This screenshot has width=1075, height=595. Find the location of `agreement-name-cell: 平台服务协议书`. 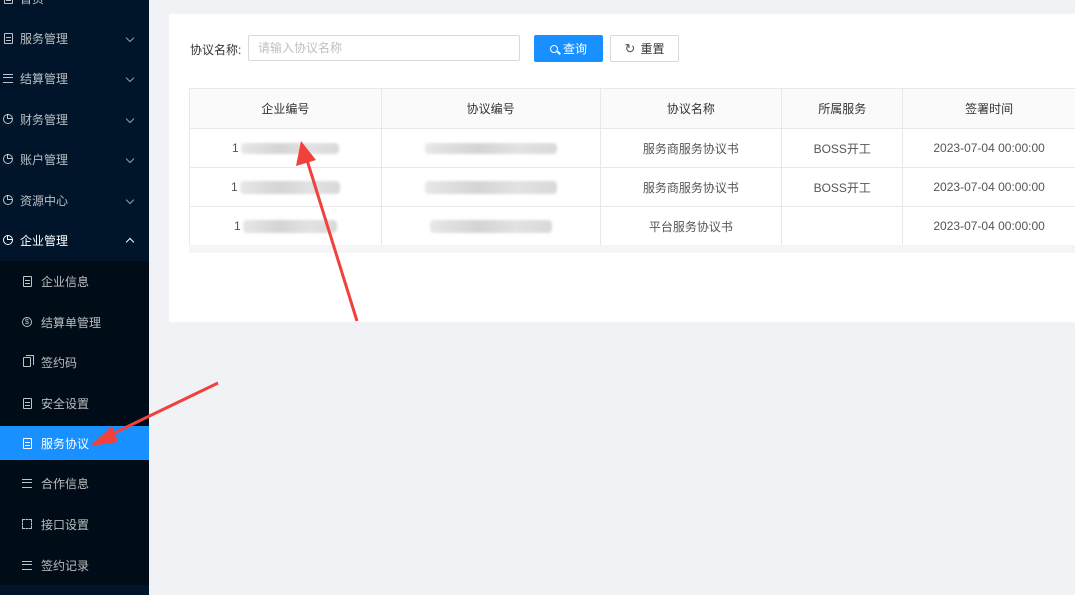

agreement-name-cell: 平台服务协议书 is located at coordinates (692, 226).